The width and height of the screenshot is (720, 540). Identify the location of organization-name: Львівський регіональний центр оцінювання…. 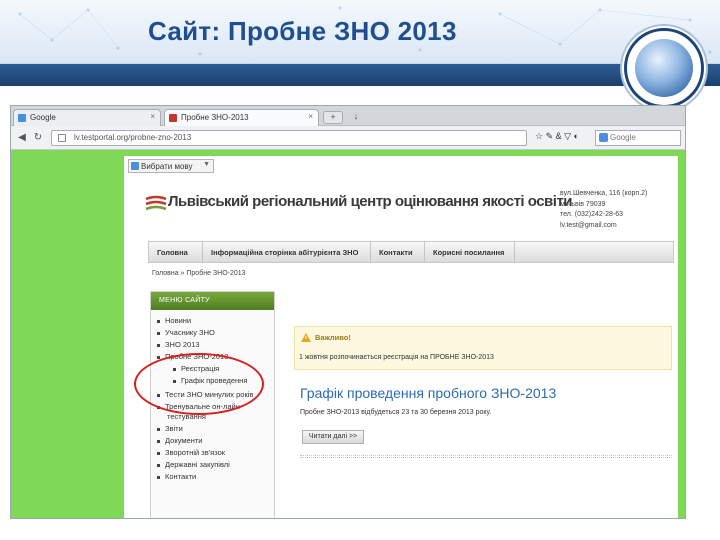
(370, 201).